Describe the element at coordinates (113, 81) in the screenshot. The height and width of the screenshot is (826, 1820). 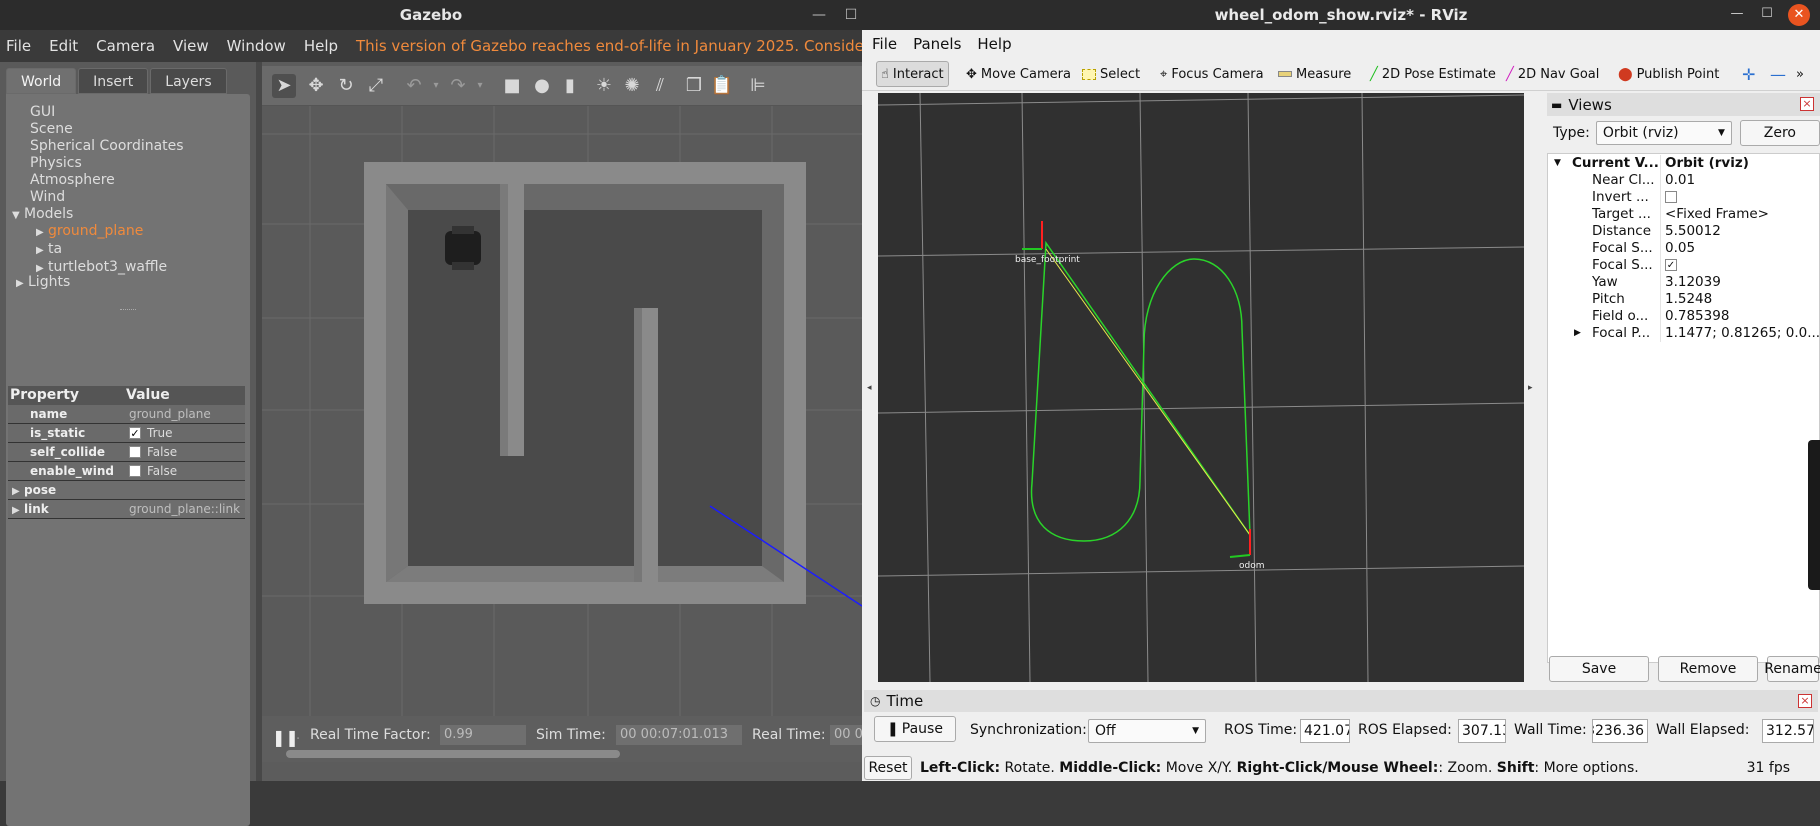
I see `tab-insert: Insert` at that location.